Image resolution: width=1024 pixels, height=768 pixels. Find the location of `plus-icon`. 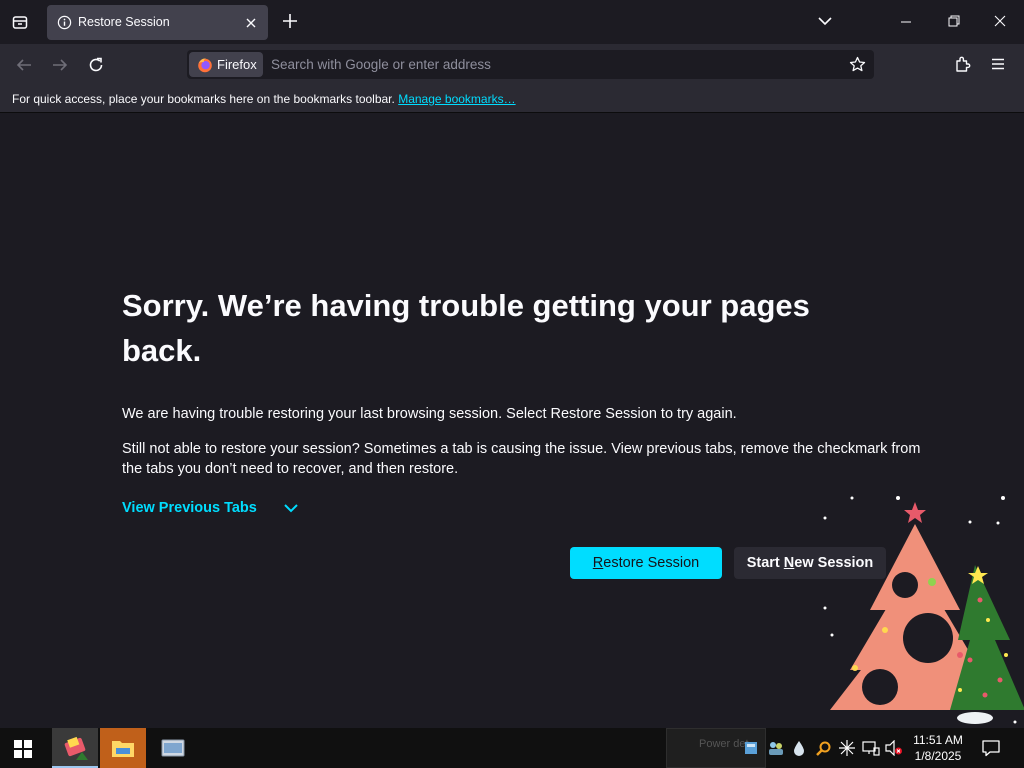

plus-icon is located at coordinates (290, 21).